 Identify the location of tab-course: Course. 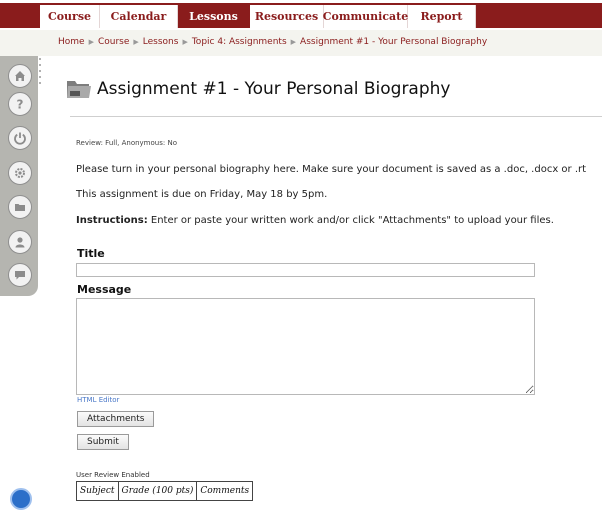
(70, 16).